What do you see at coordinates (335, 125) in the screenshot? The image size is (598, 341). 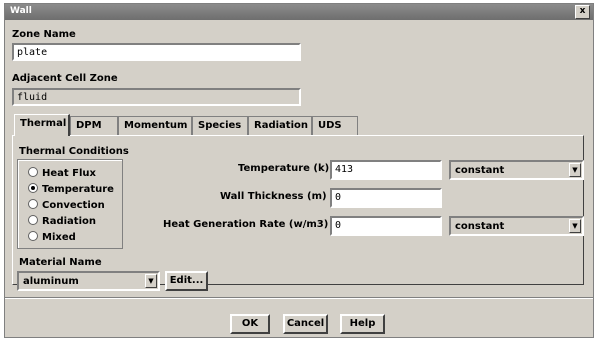 I see `tab-uds: UDS` at bounding box center [335, 125].